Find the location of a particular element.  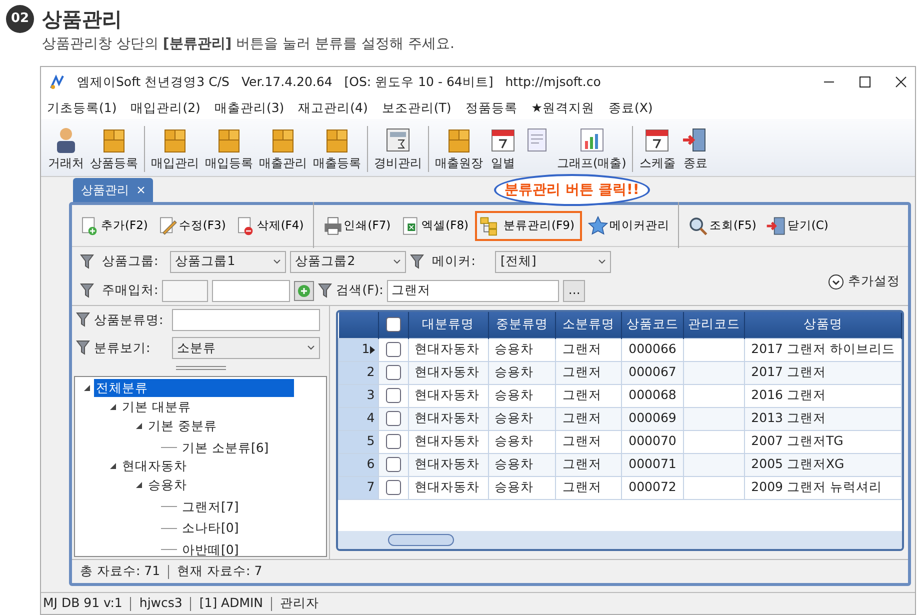

menu-item: 매출관리(3) is located at coordinates (249, 108).